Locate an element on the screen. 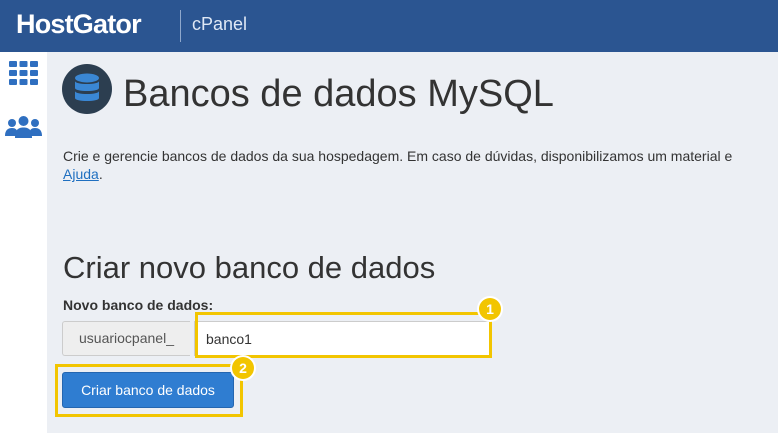 This screenshot has height=433, width=778. left-sidebar is located at coordinates (23, 242).